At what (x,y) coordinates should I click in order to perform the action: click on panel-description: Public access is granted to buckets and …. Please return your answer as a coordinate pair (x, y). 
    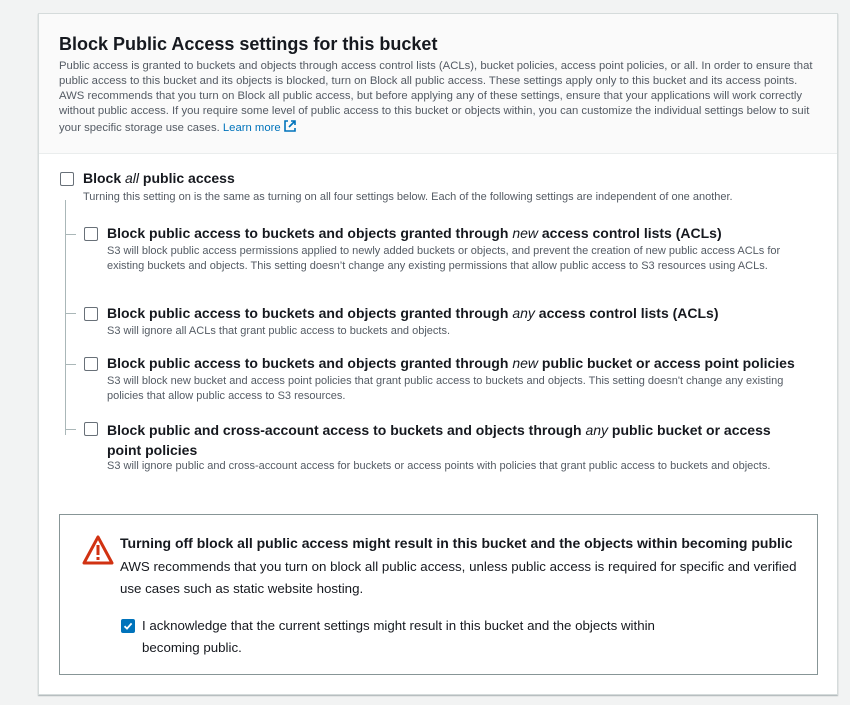
    Looking at the image, I should click on (439, 97).